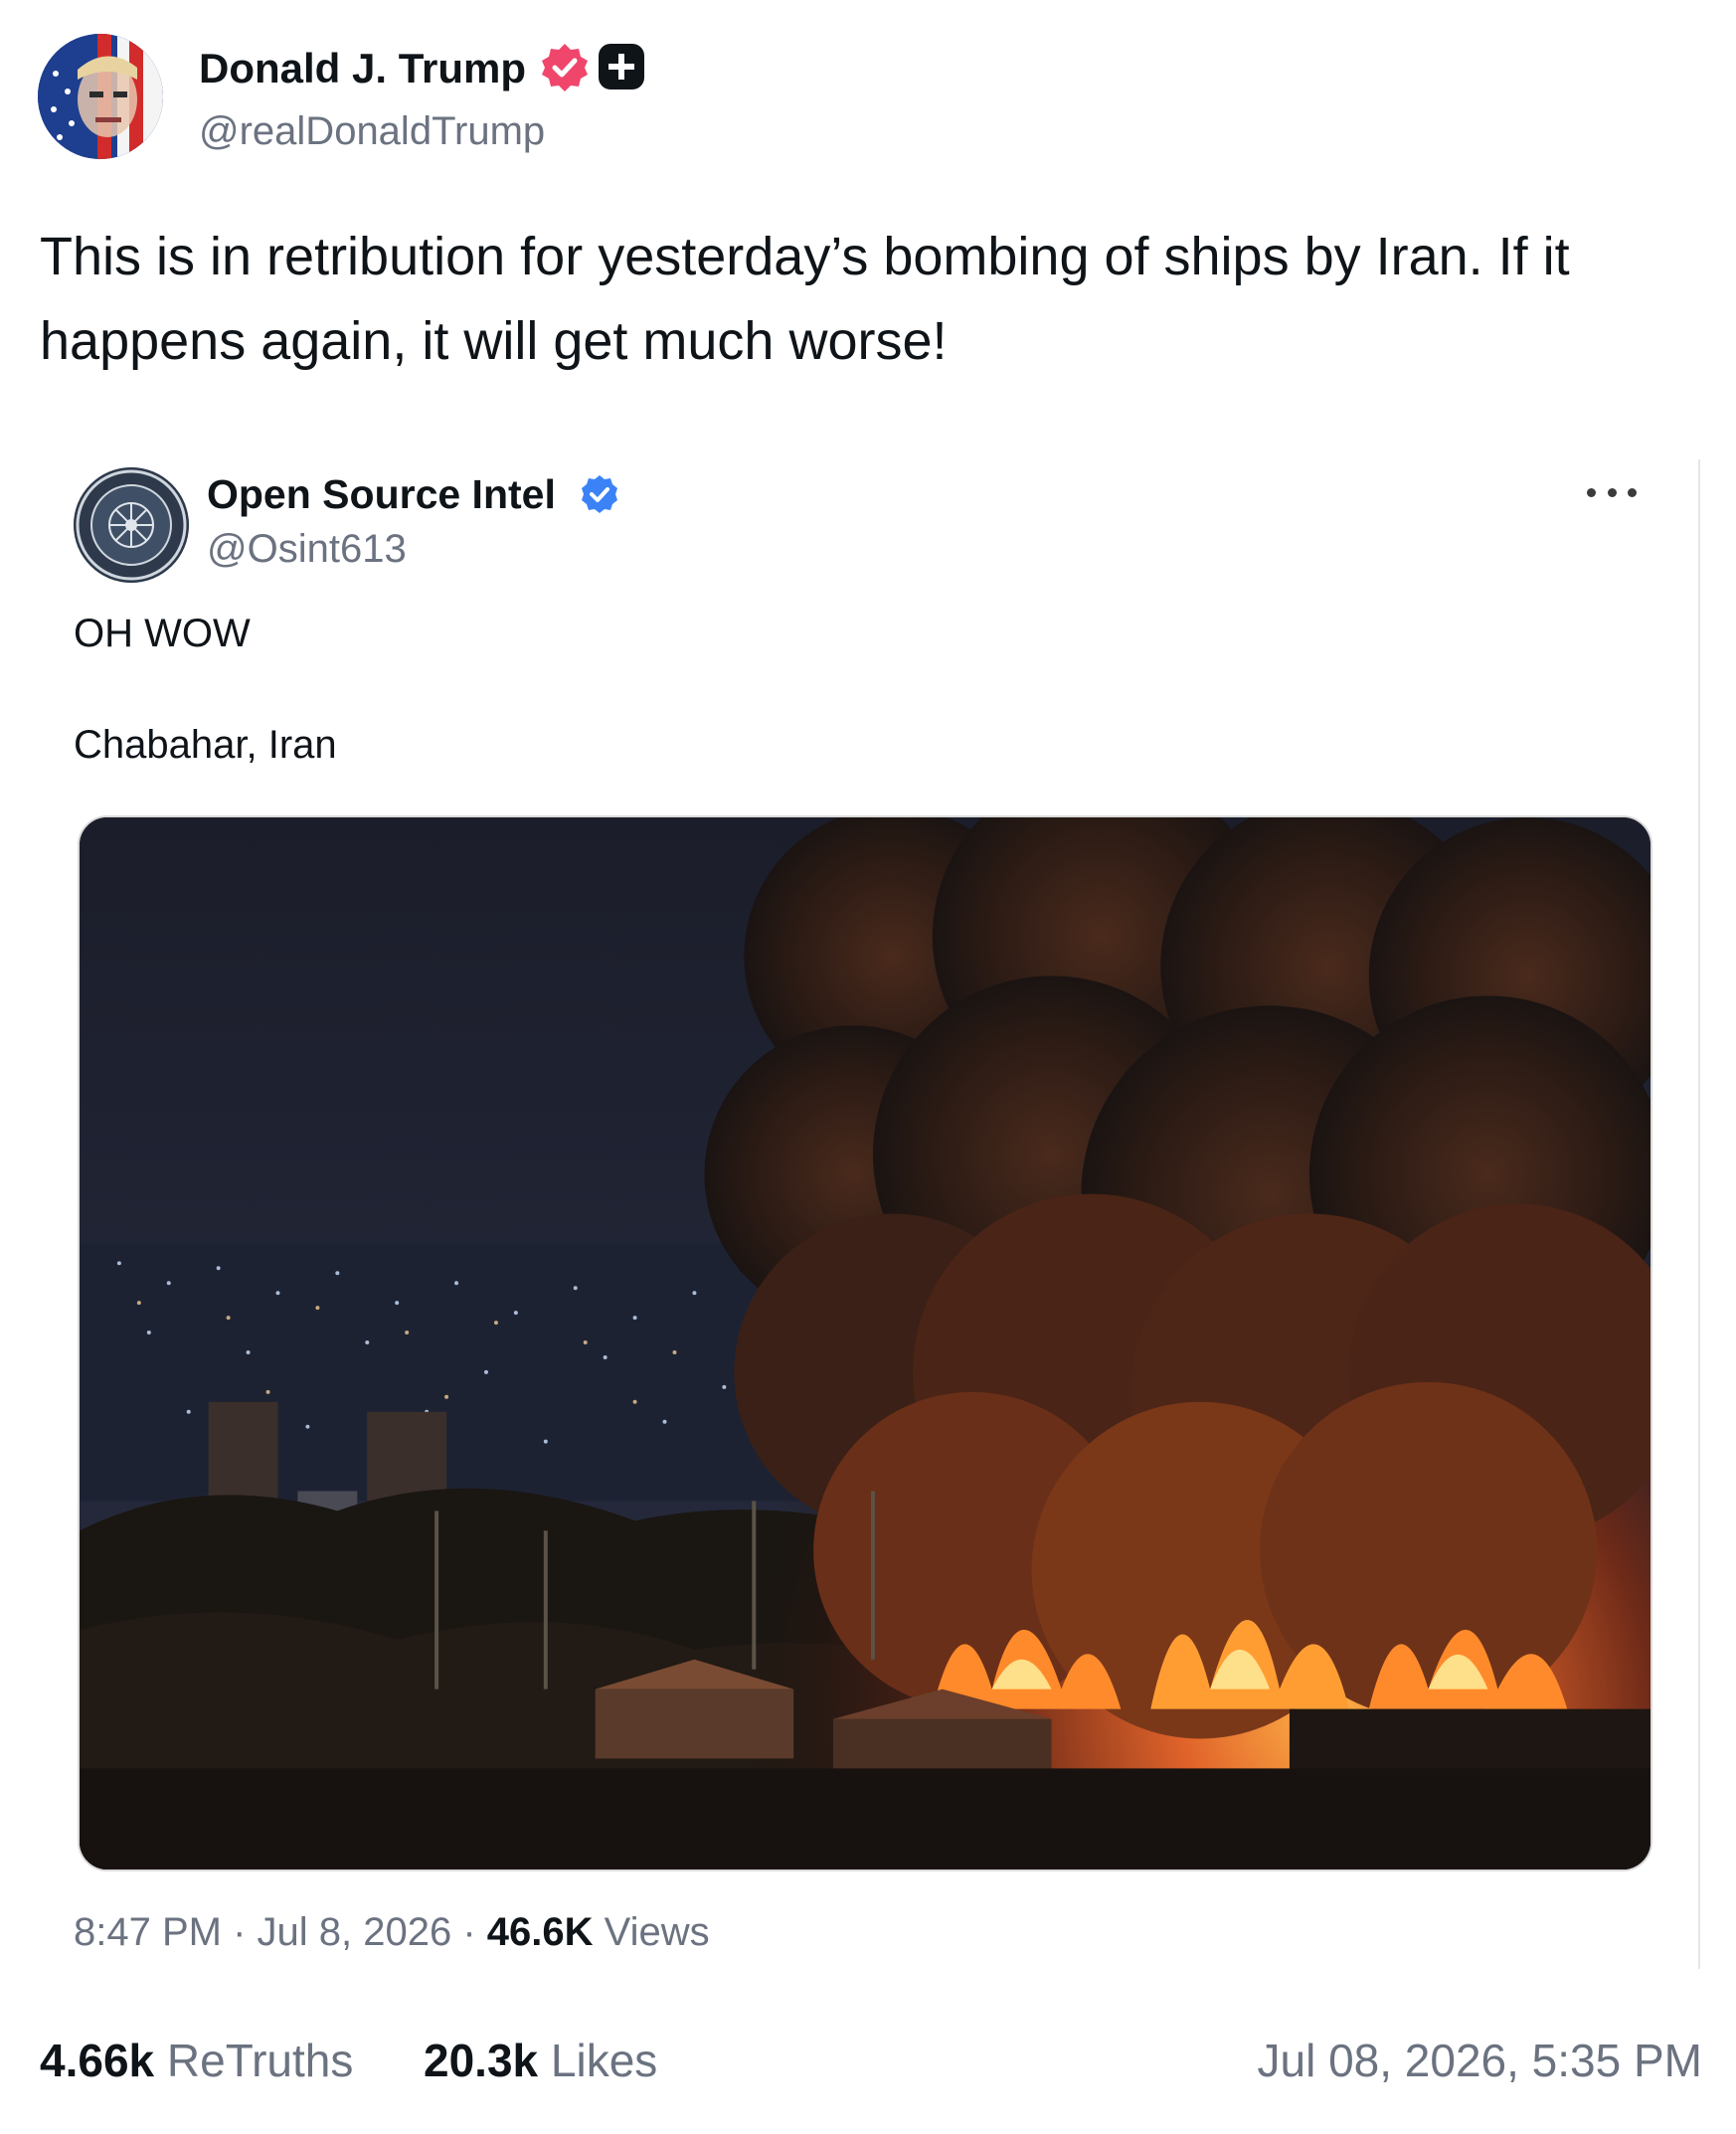 This screenshot has width=1736, height=2134. Describe the element at coordinates (162, 633) in the screenshot. I see `quoted-post-text-line1: OH WOW` at that location.